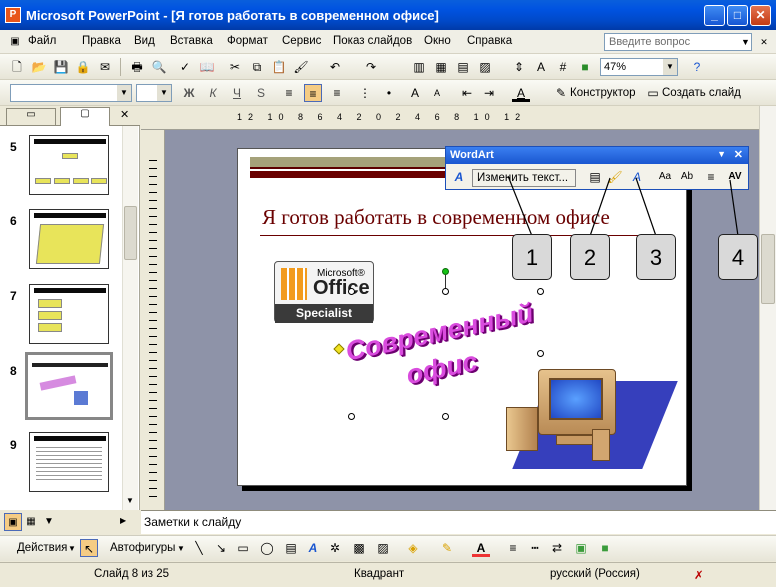 This screenshot has height=587, width=776. I want to click on status-language: русский (Россия), so click(595, 574).